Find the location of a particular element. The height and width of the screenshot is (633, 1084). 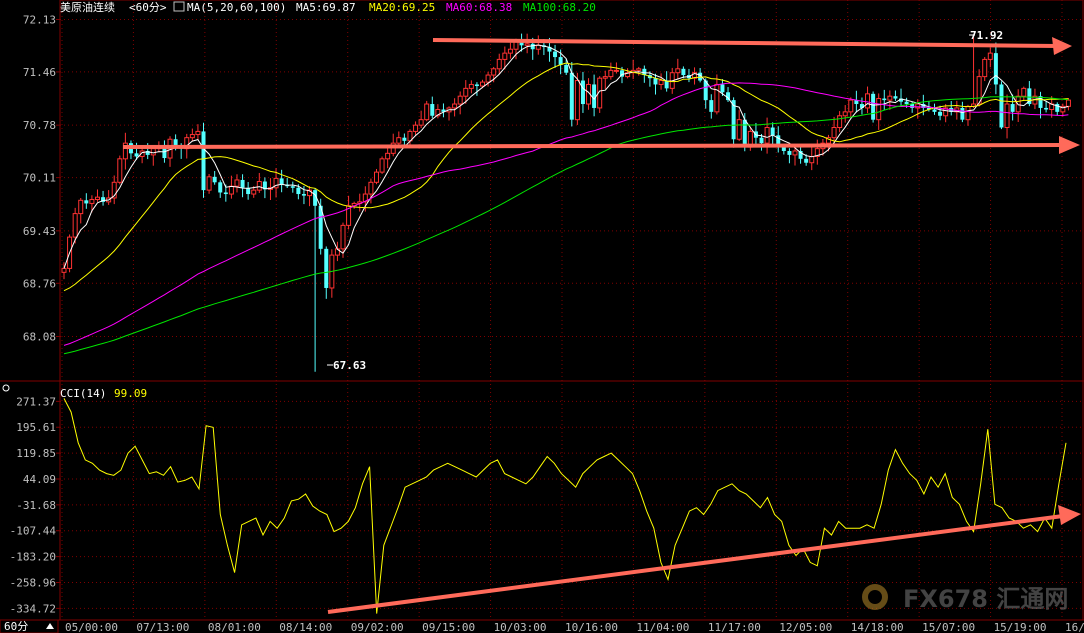

price-tick-label: 68.08 is located at coordinates (39, 337).